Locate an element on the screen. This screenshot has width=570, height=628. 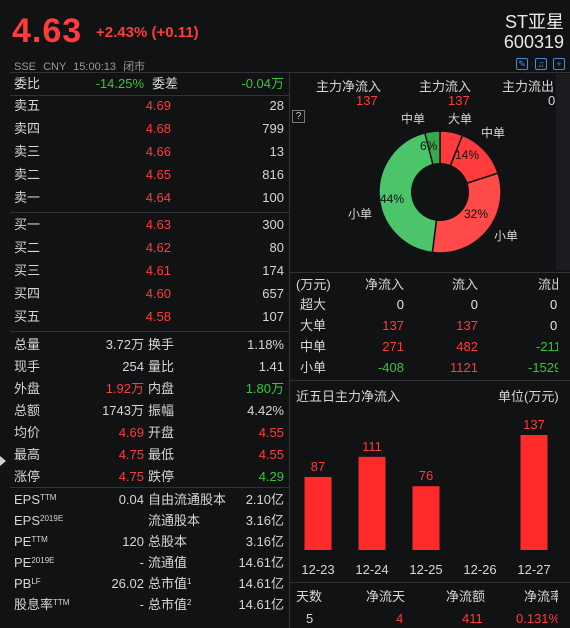
val-net-rate: 0.131% is located at coordinates (537, 618).